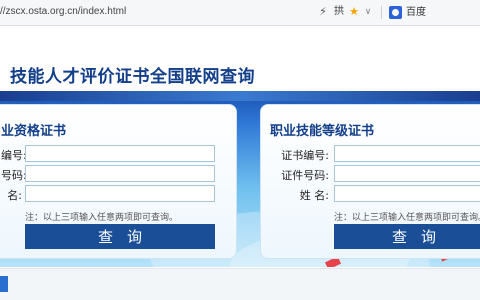 This screenshot has height=300, width=480. Describe the element at coordinates (14, 175) in the screenshot. I see `id-number-label: 号码:` at that location.